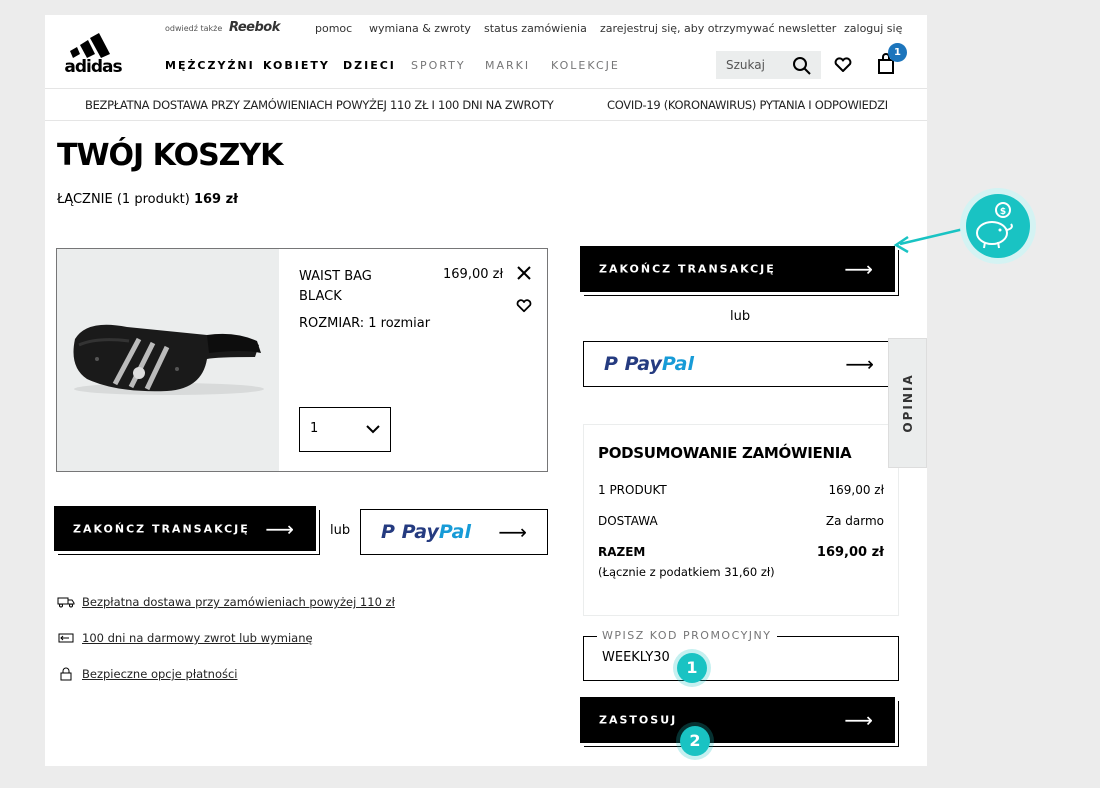 This screenshot has width=1100, height=788. What do you see at coordinates (638, 720) in the screenshot?
I see `apply-button-label: ZASTOSUJ` at bounding box center [638, 720].